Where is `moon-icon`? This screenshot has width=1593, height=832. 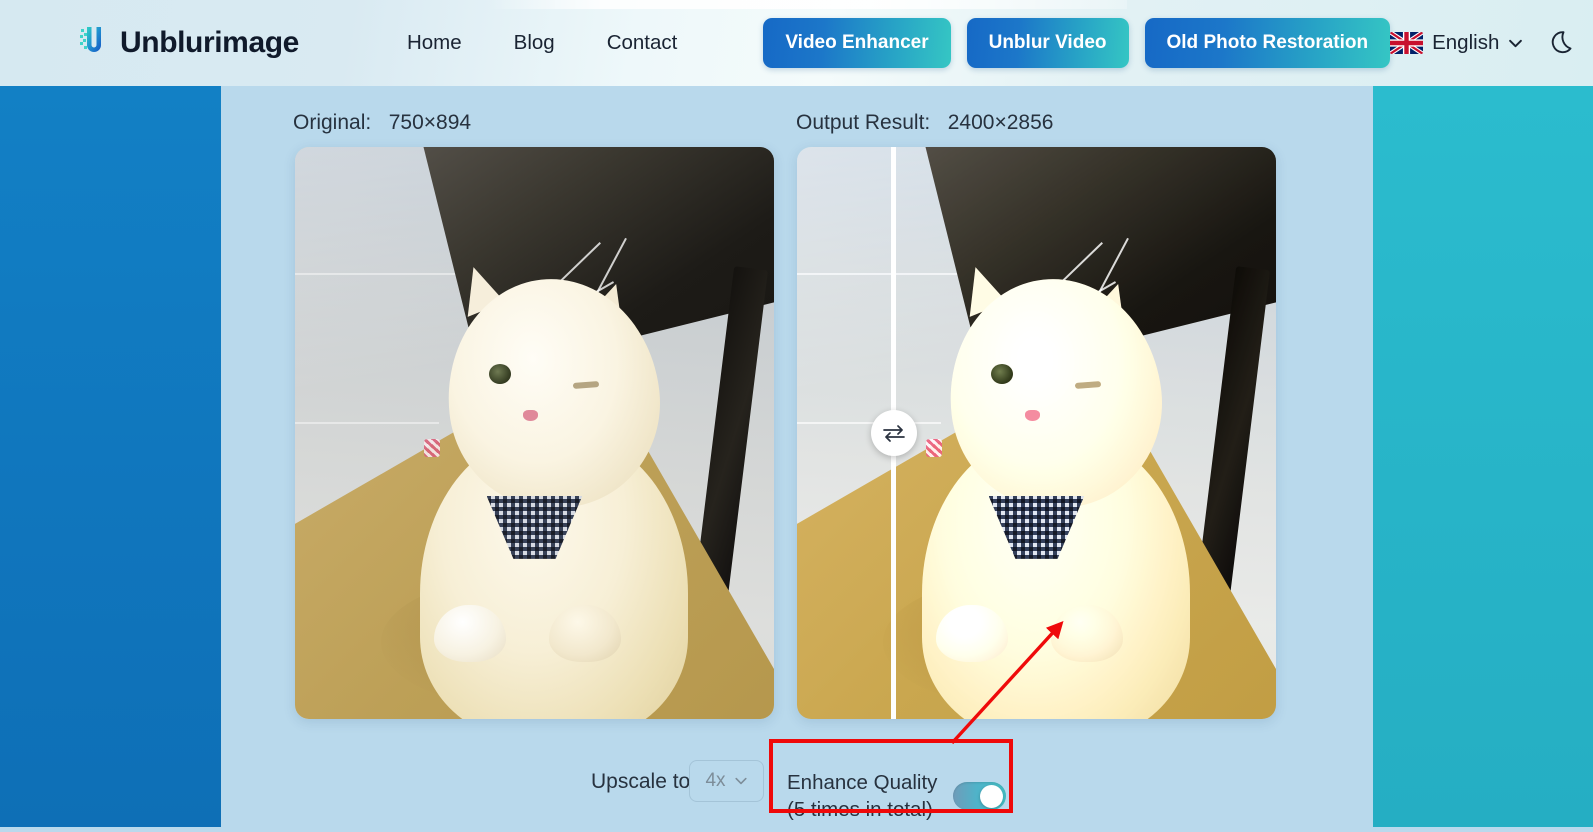
moon-icon is located at coordinates (1564, 43).